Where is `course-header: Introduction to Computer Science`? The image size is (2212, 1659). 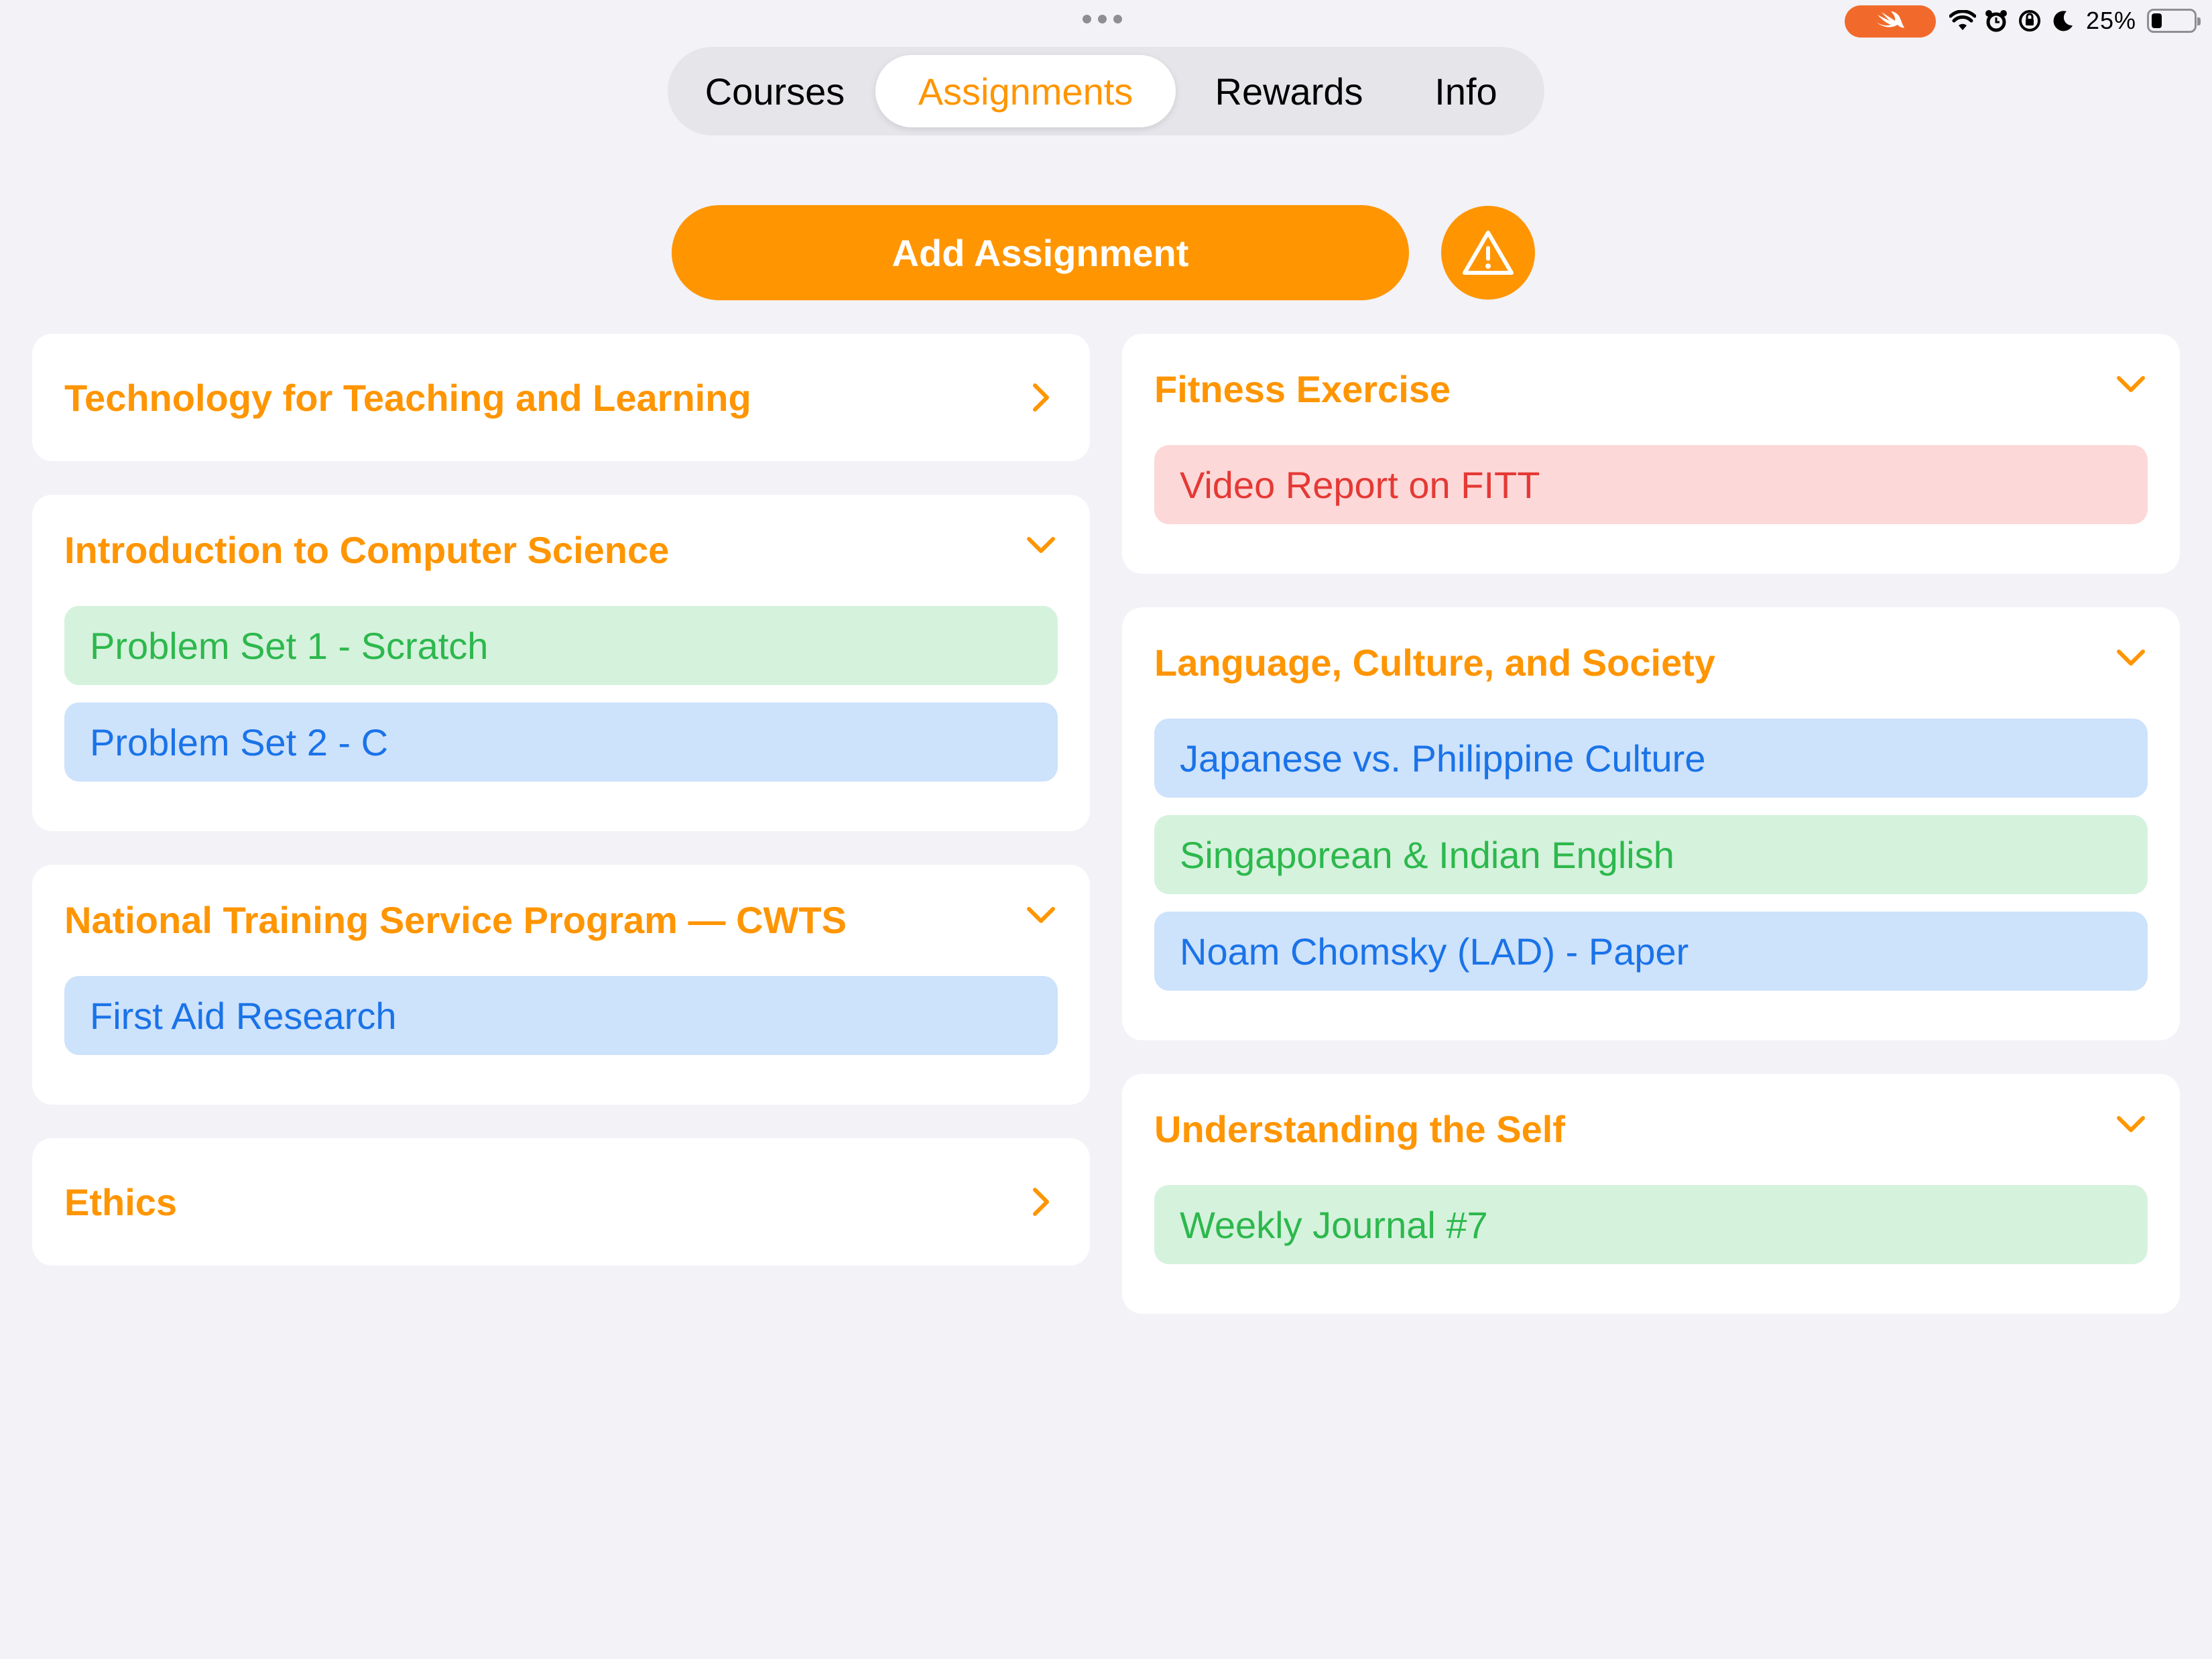
course-header: Introduction to Computer Science is located at coordinates (561, 550).